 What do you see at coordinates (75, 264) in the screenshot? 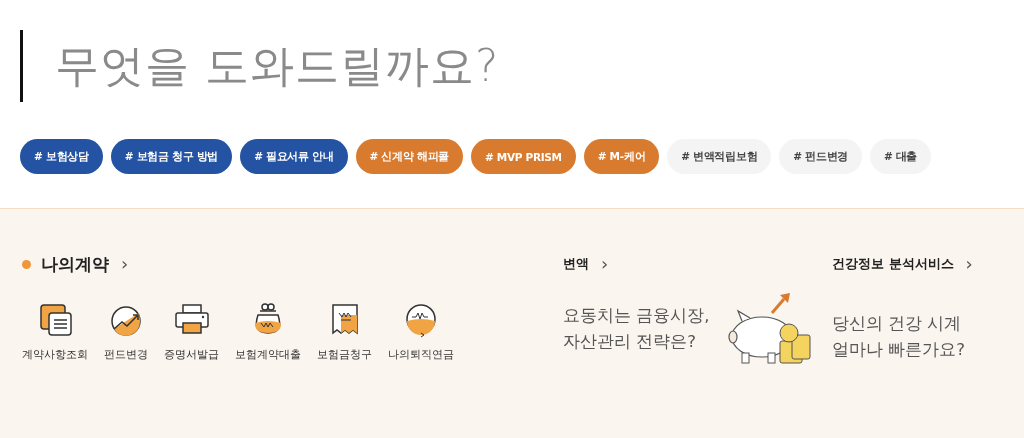
I see `section-link: 나의계약` at bounding box center [75, 264].